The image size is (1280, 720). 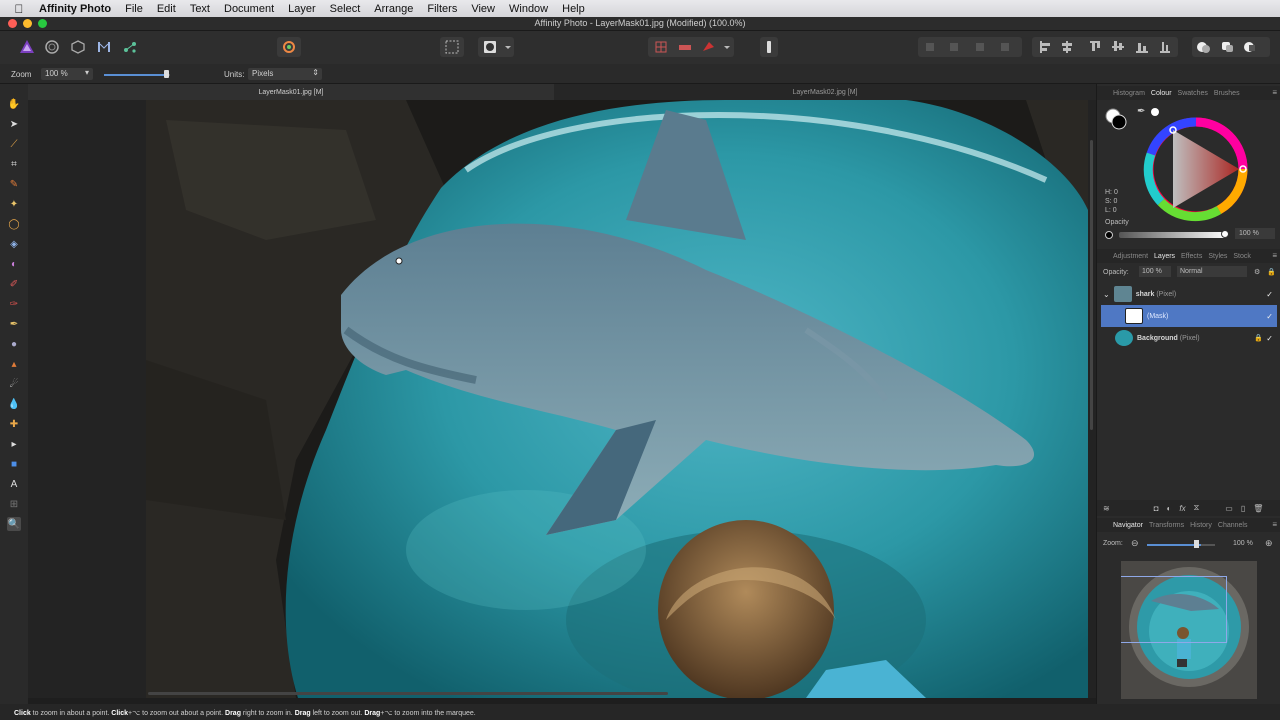 I want to click on tab-histogram: Histogram, so click(x=1129, y=93).